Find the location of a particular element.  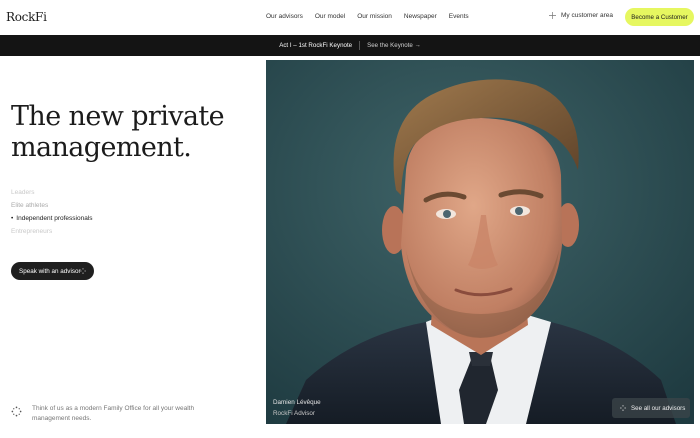

speak-with-advisor-button: Speak with an advisor is located at coordinates (52, 271).